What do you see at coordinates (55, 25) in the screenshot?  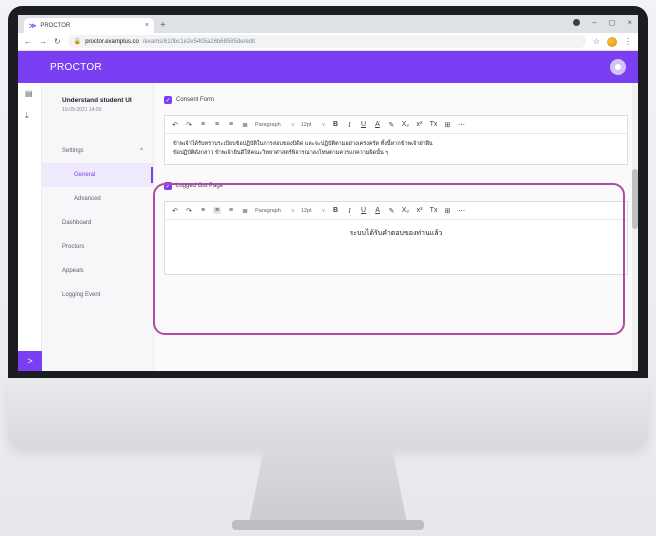 I see `tab-title: PROCTOR` at bounding box center [55, 25].